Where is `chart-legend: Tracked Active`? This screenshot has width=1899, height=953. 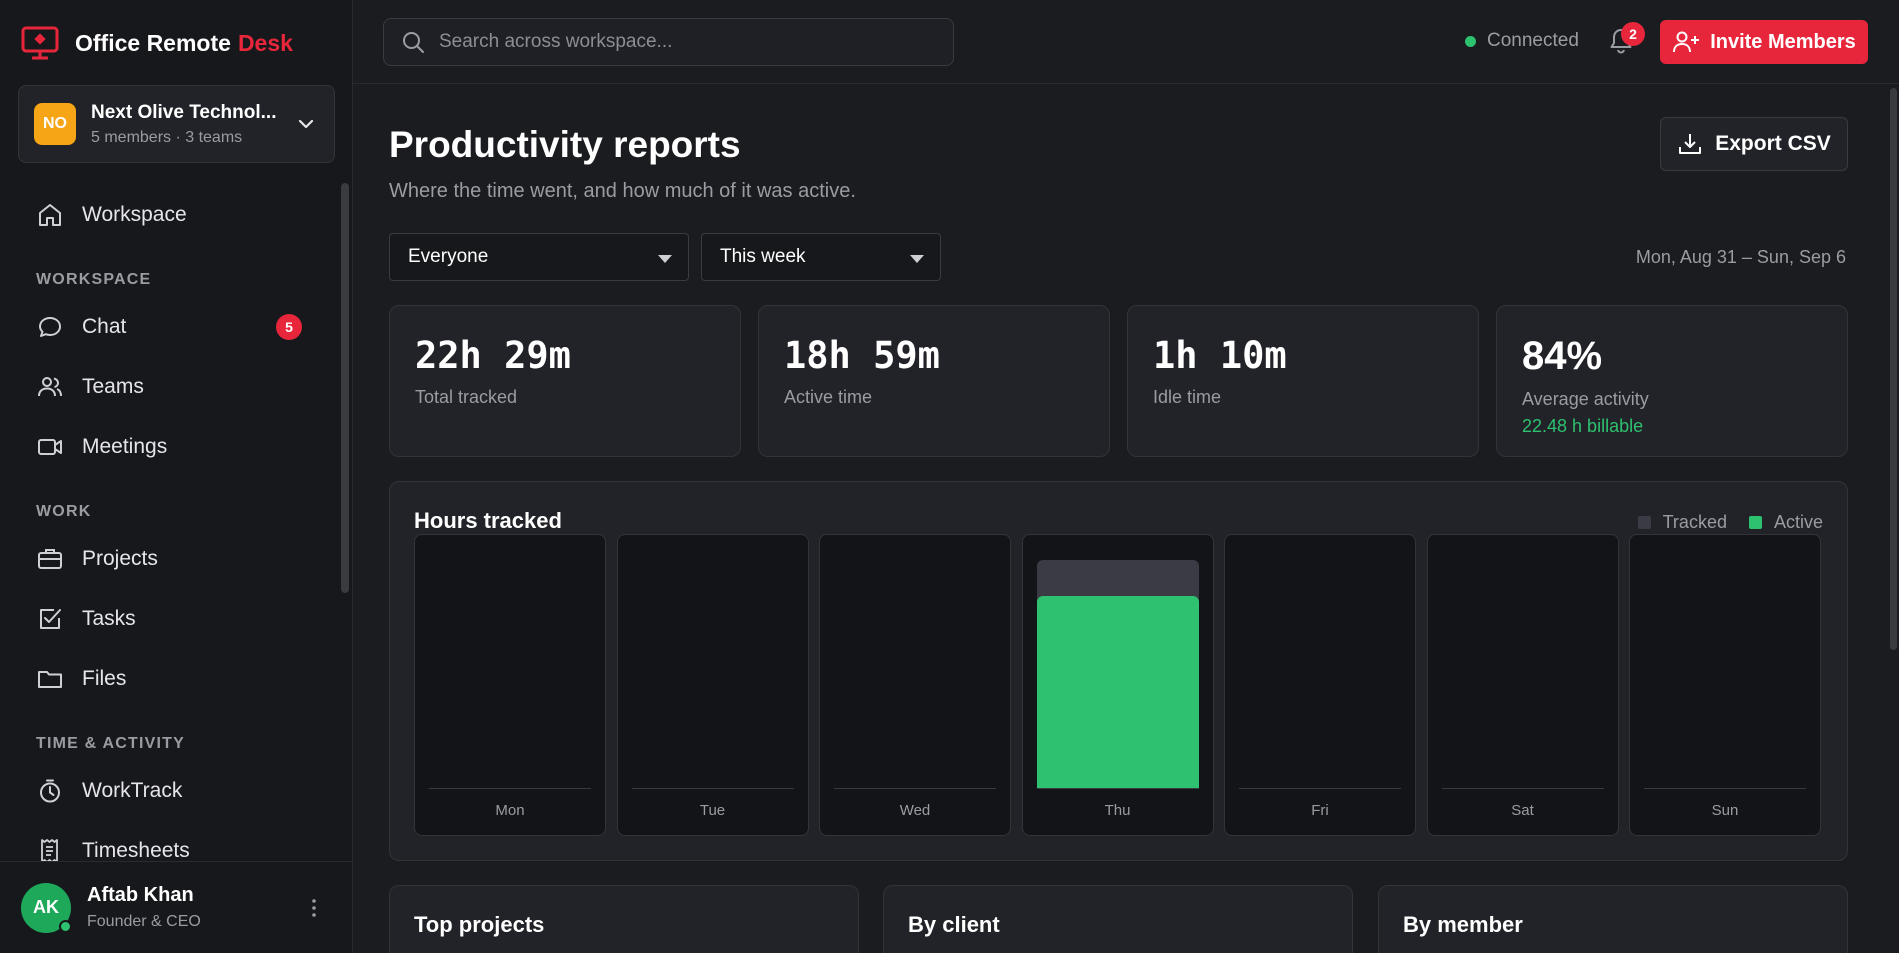 chart-legend: Tracked Active is located at coordinates (1719, 522).